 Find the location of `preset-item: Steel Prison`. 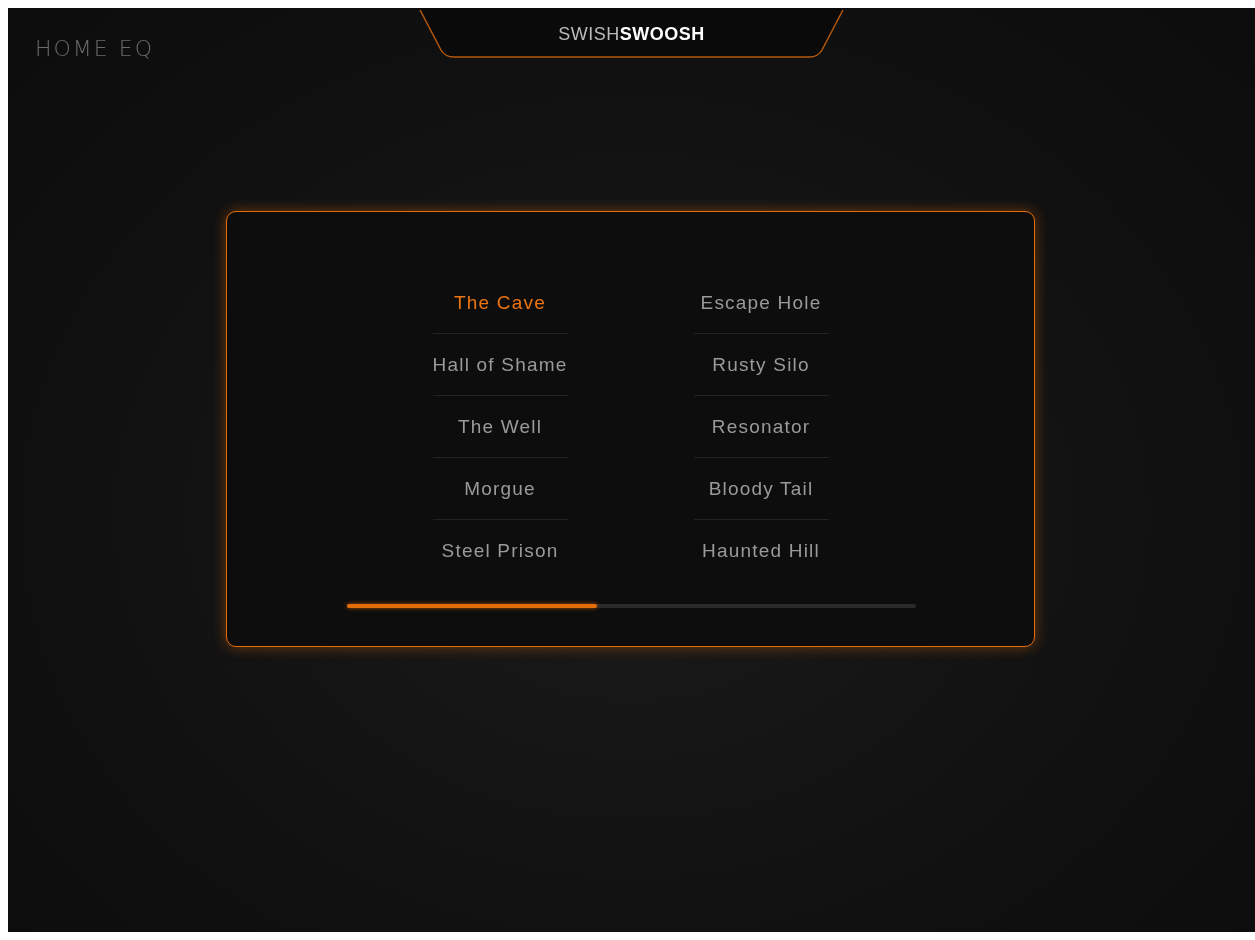

preset-item: Steel Prison is located at coordinates (500, 551).